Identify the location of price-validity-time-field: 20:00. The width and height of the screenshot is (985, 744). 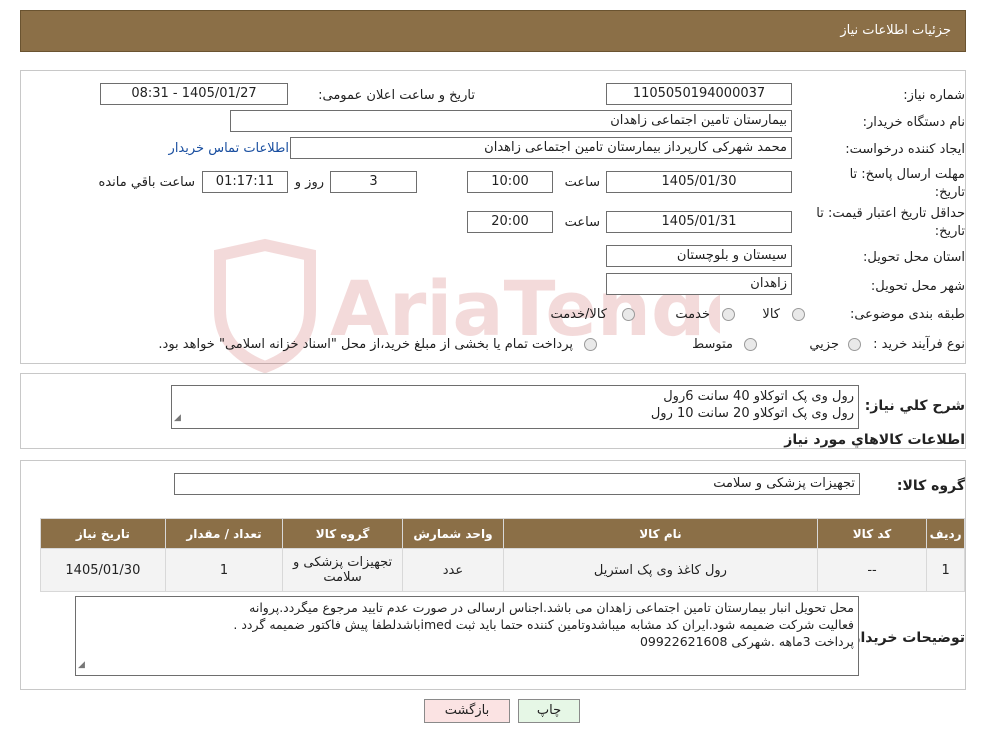
(510, 222).